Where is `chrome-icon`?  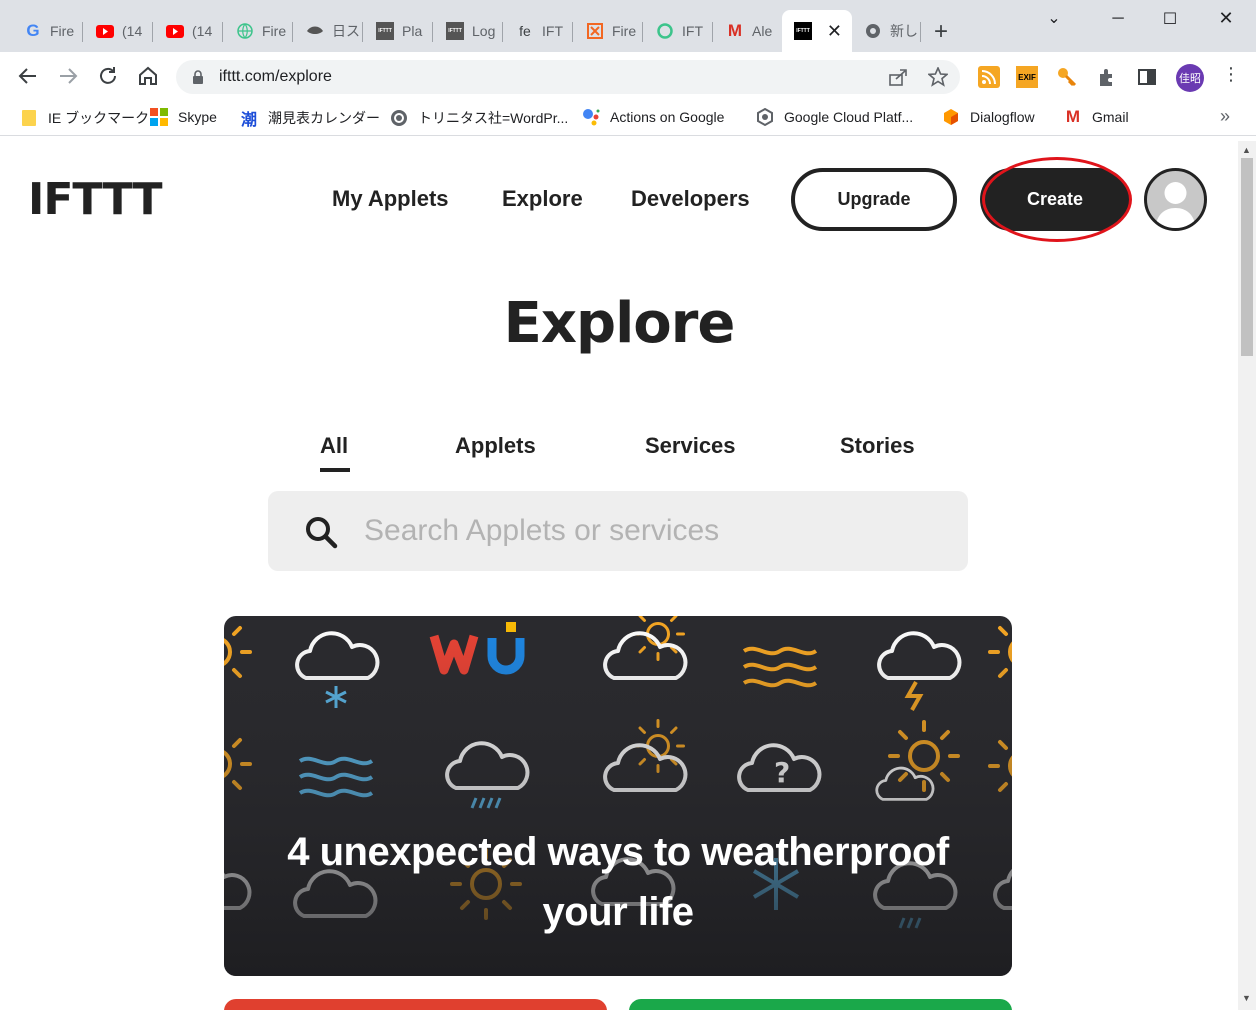
chrome-icon is located at coordinates (873, 31).